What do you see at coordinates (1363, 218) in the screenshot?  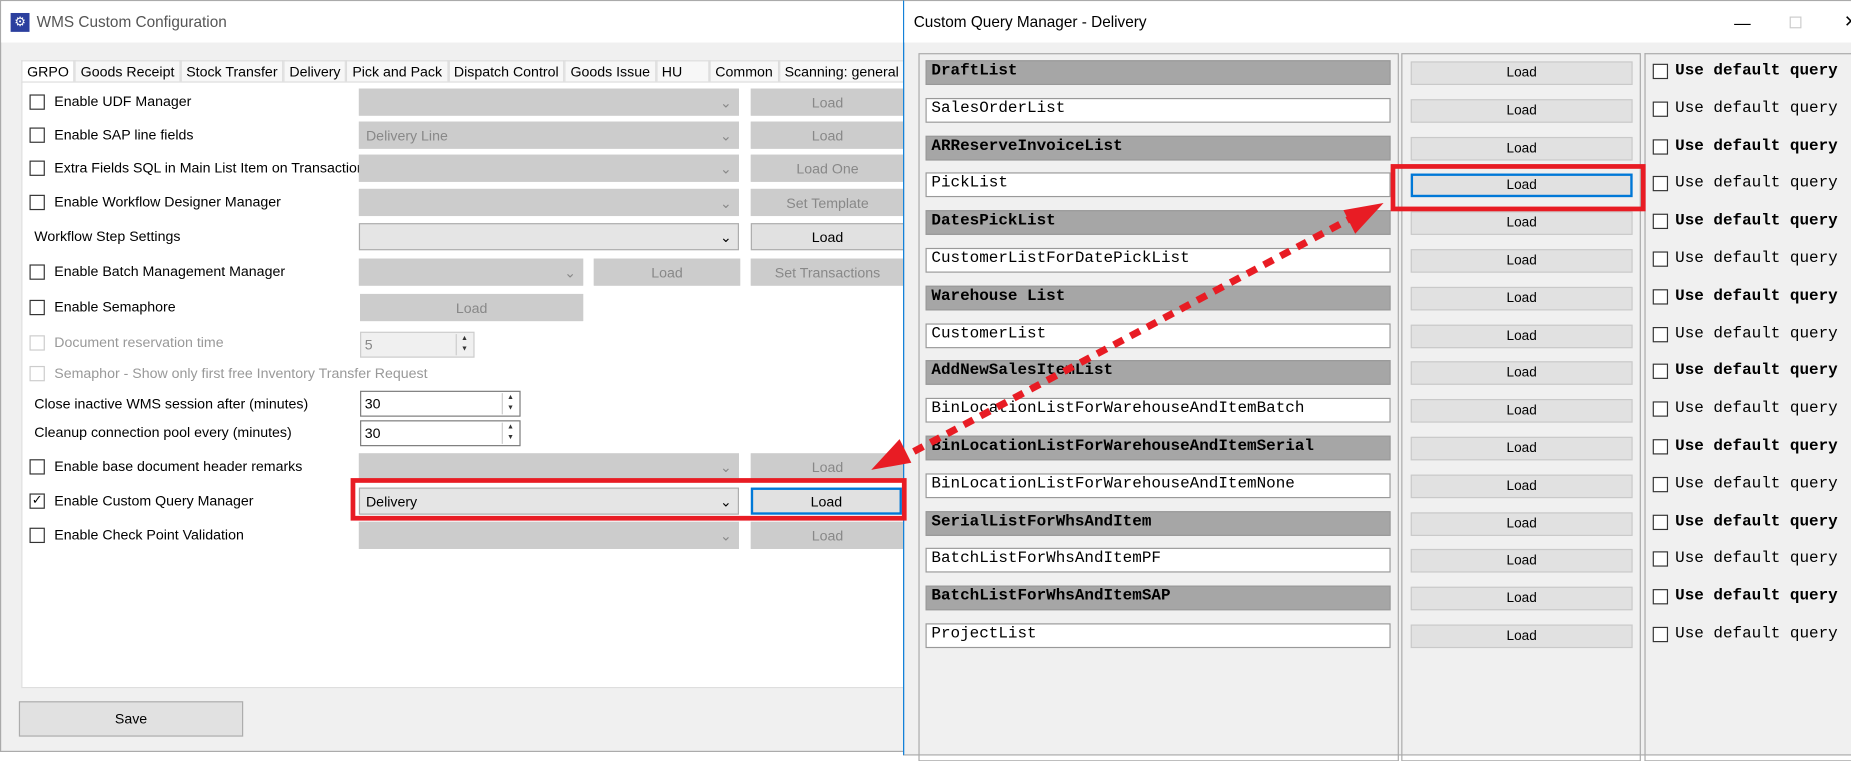 I see `arrowhead-right-icon` at bounding box center [1363, 218].